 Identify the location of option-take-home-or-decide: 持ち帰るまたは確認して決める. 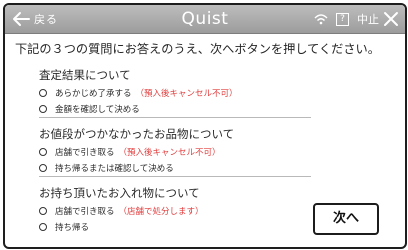
(136, 168).